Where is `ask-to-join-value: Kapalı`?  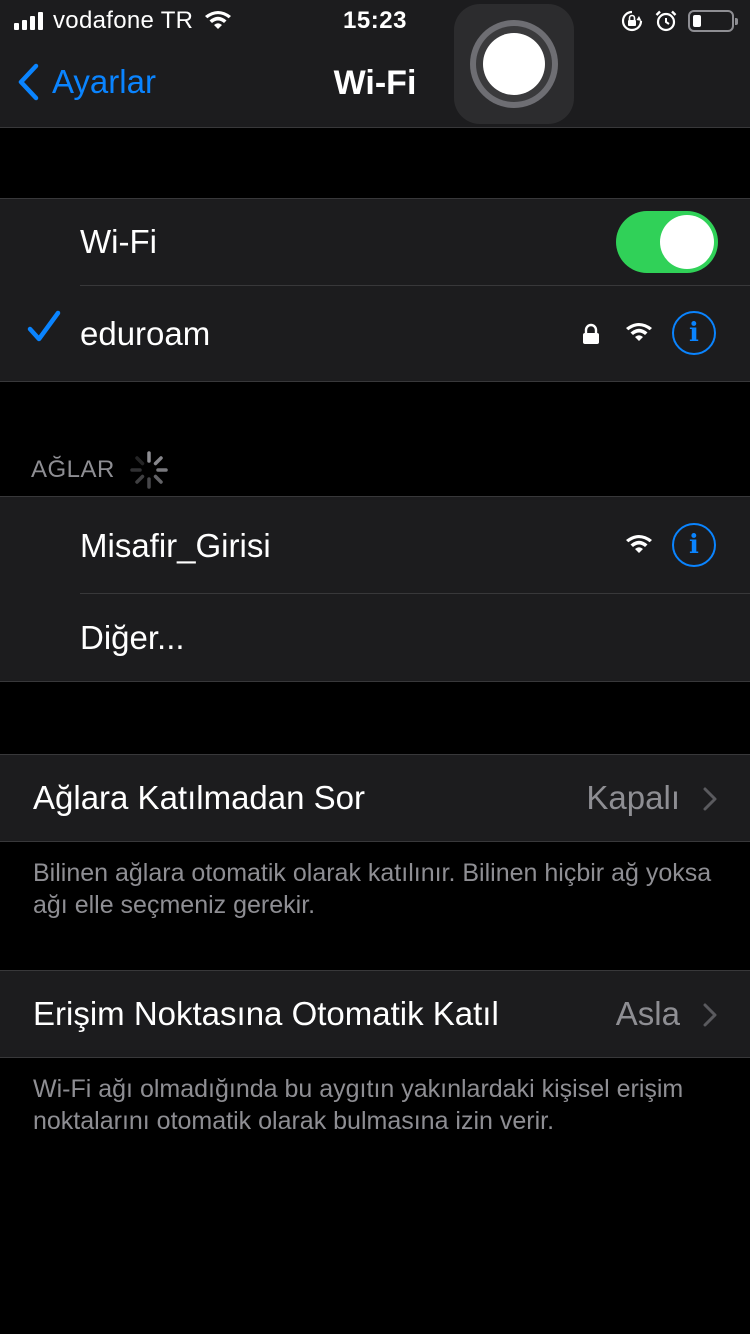 ask-to-join-value: Kapalı is located at coordinates (633, 797).